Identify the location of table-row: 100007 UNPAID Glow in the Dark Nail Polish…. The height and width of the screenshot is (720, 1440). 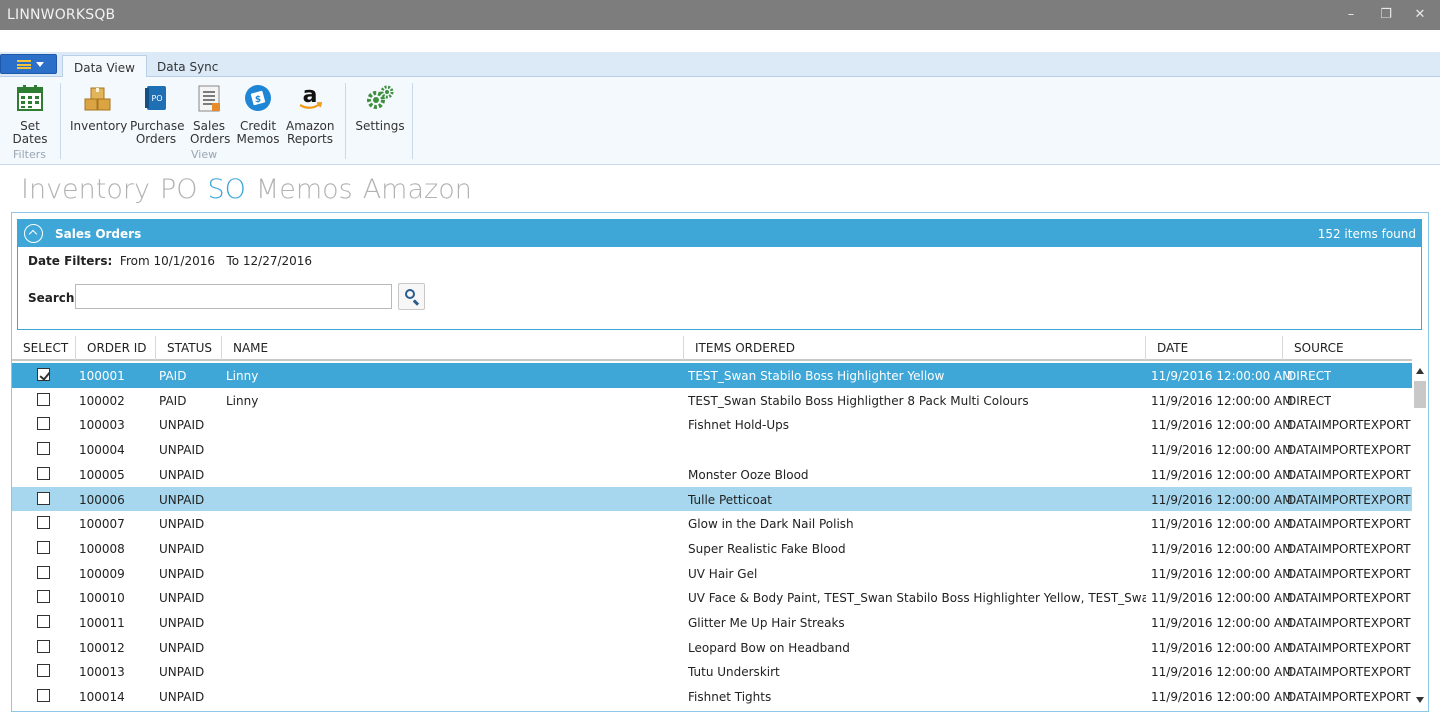
(712, 523).